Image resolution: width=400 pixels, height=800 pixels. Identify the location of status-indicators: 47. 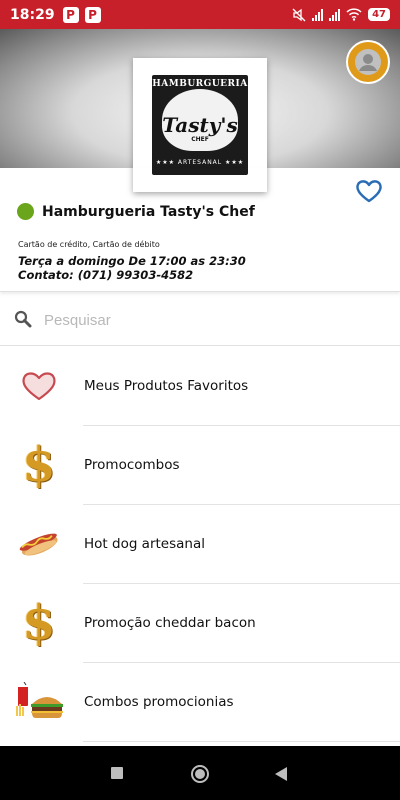
(341, 15).